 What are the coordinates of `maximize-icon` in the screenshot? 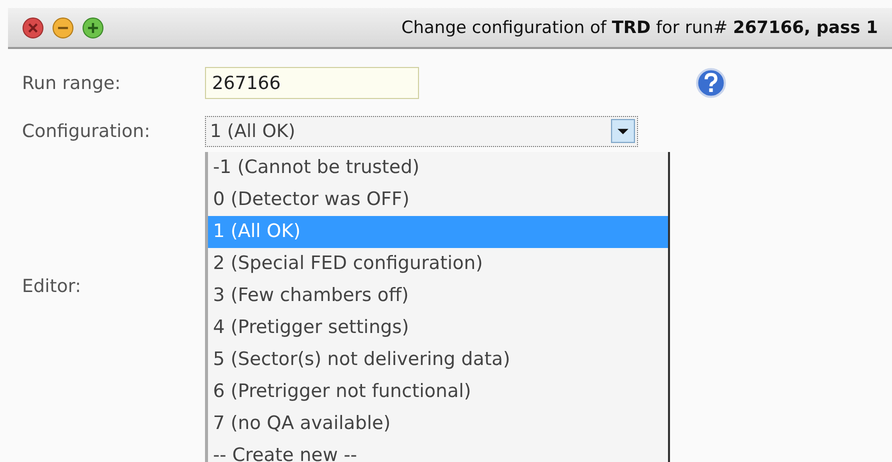 It's located at (93, 27).